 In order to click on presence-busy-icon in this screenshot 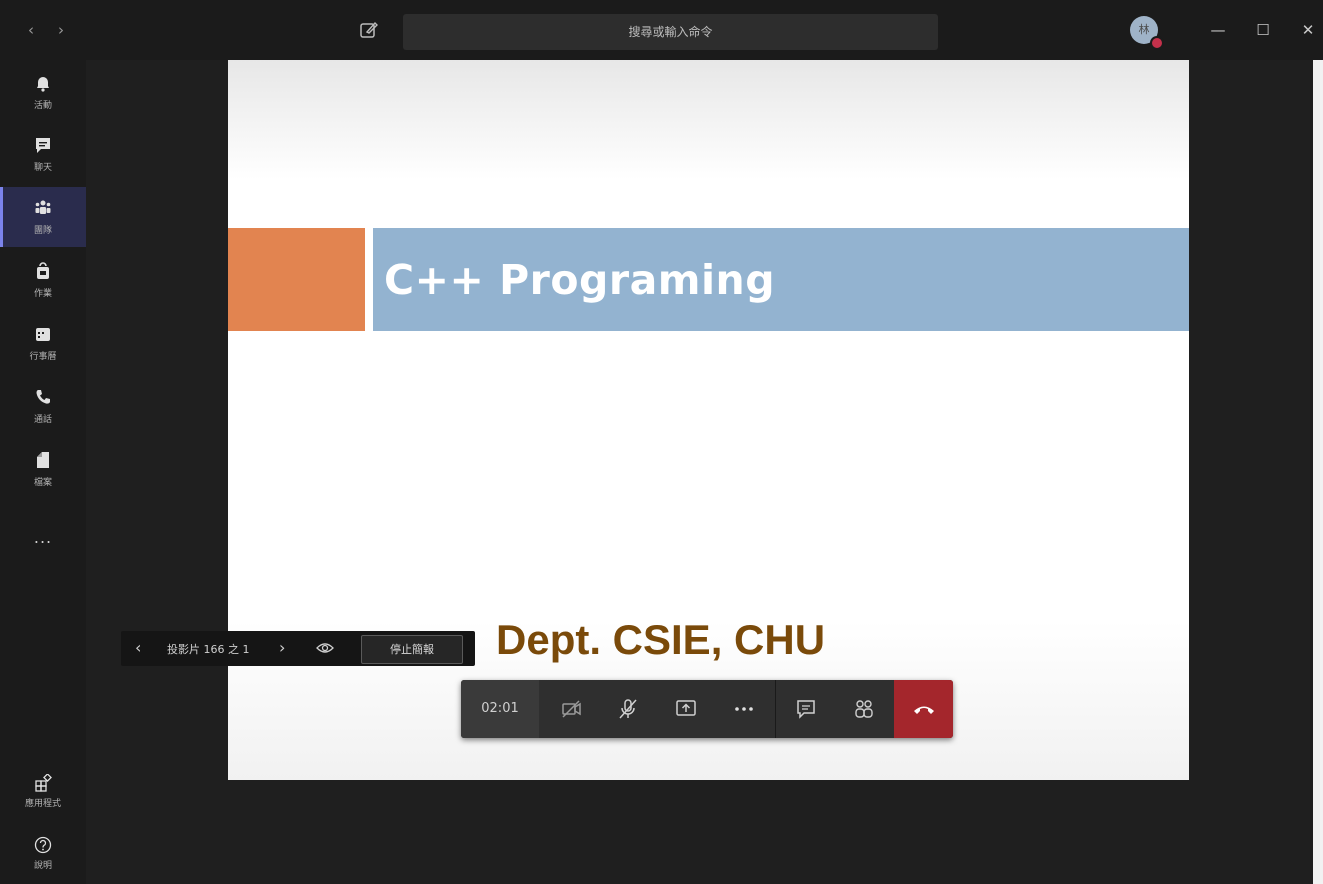, I will do `click(1157, 43)`.